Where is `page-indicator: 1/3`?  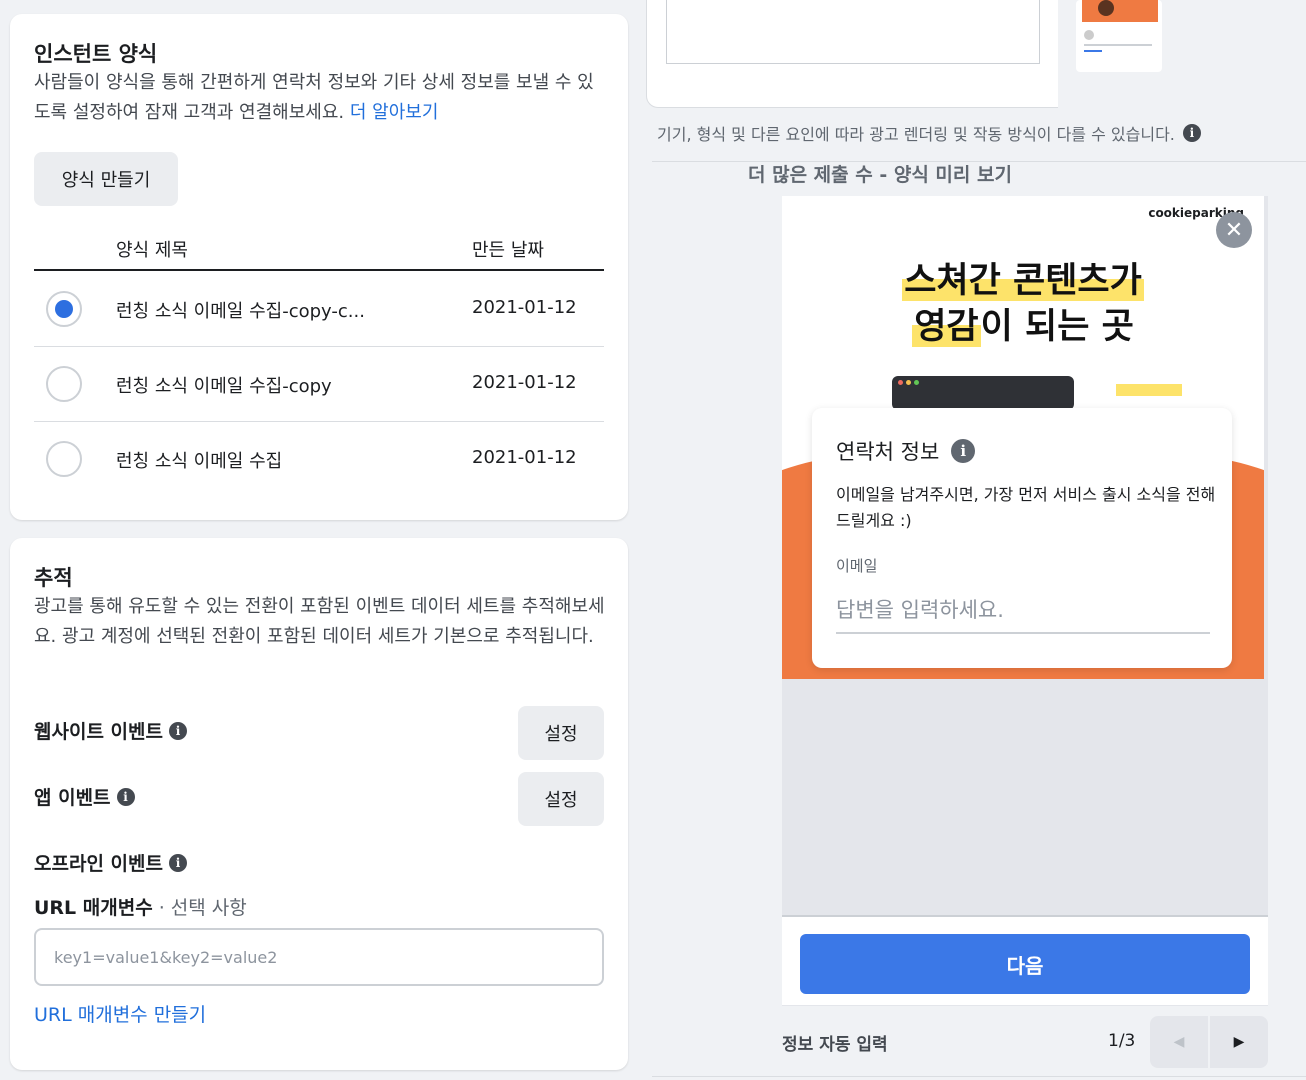 page-indicator: 1/3 is located at coordinates (1122, 1041).